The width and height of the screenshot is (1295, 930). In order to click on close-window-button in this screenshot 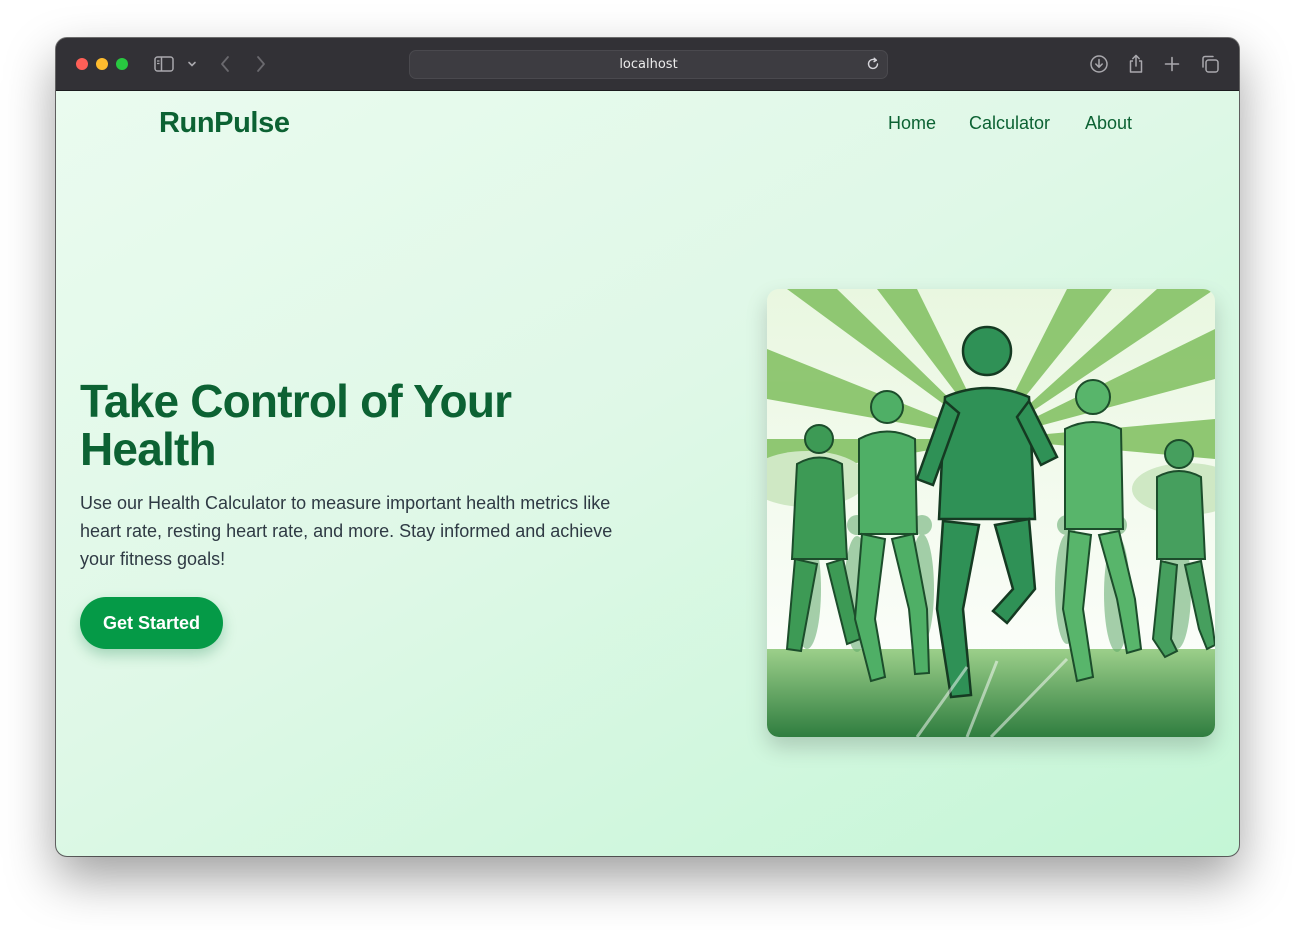, I will do `click(82, 64)`.